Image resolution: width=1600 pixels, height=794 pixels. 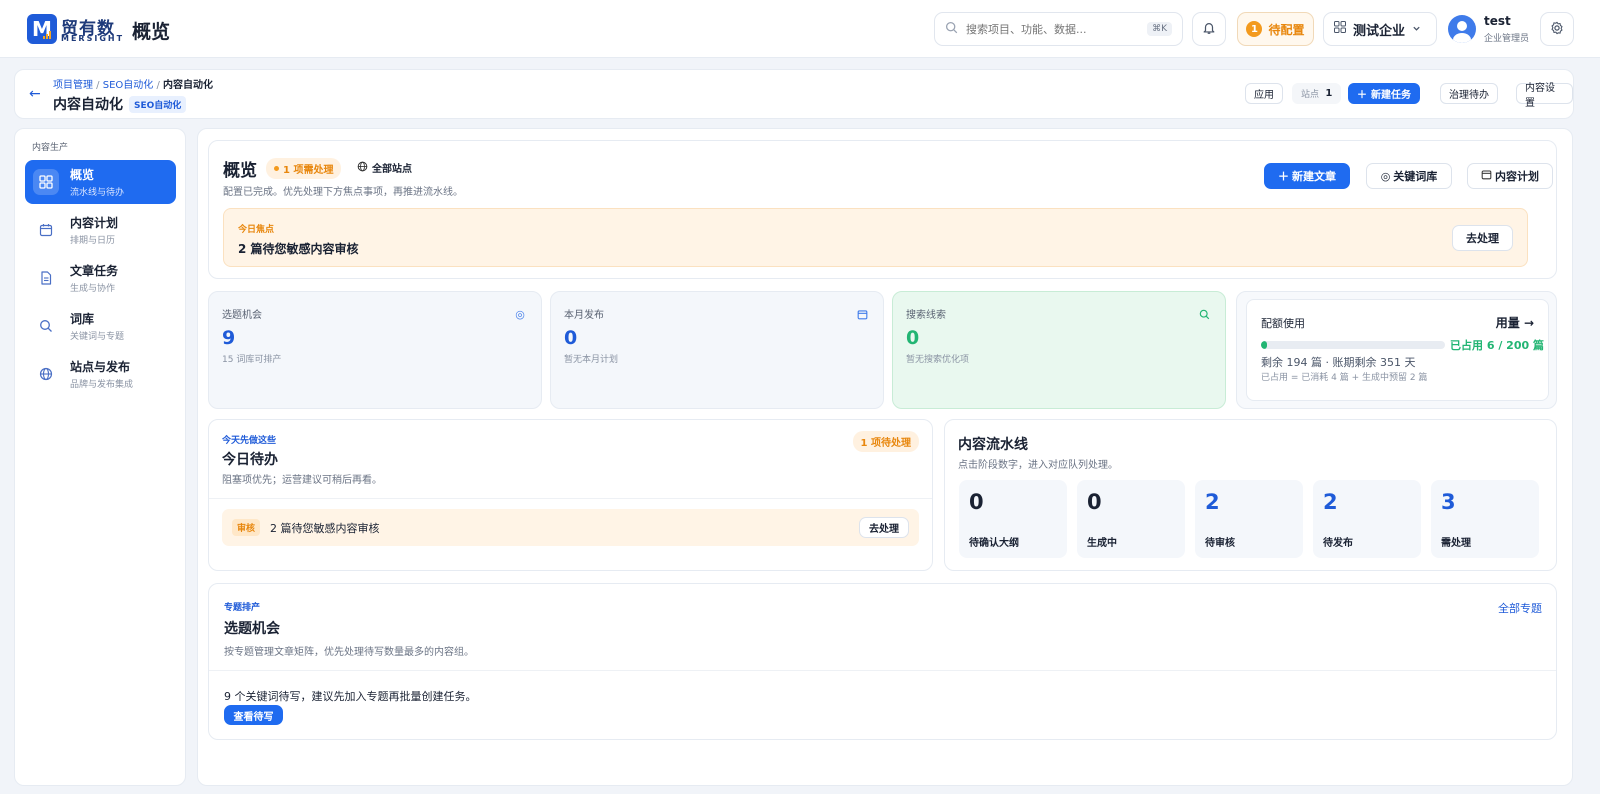 I want to click on divider, so click(x=570, y=498).